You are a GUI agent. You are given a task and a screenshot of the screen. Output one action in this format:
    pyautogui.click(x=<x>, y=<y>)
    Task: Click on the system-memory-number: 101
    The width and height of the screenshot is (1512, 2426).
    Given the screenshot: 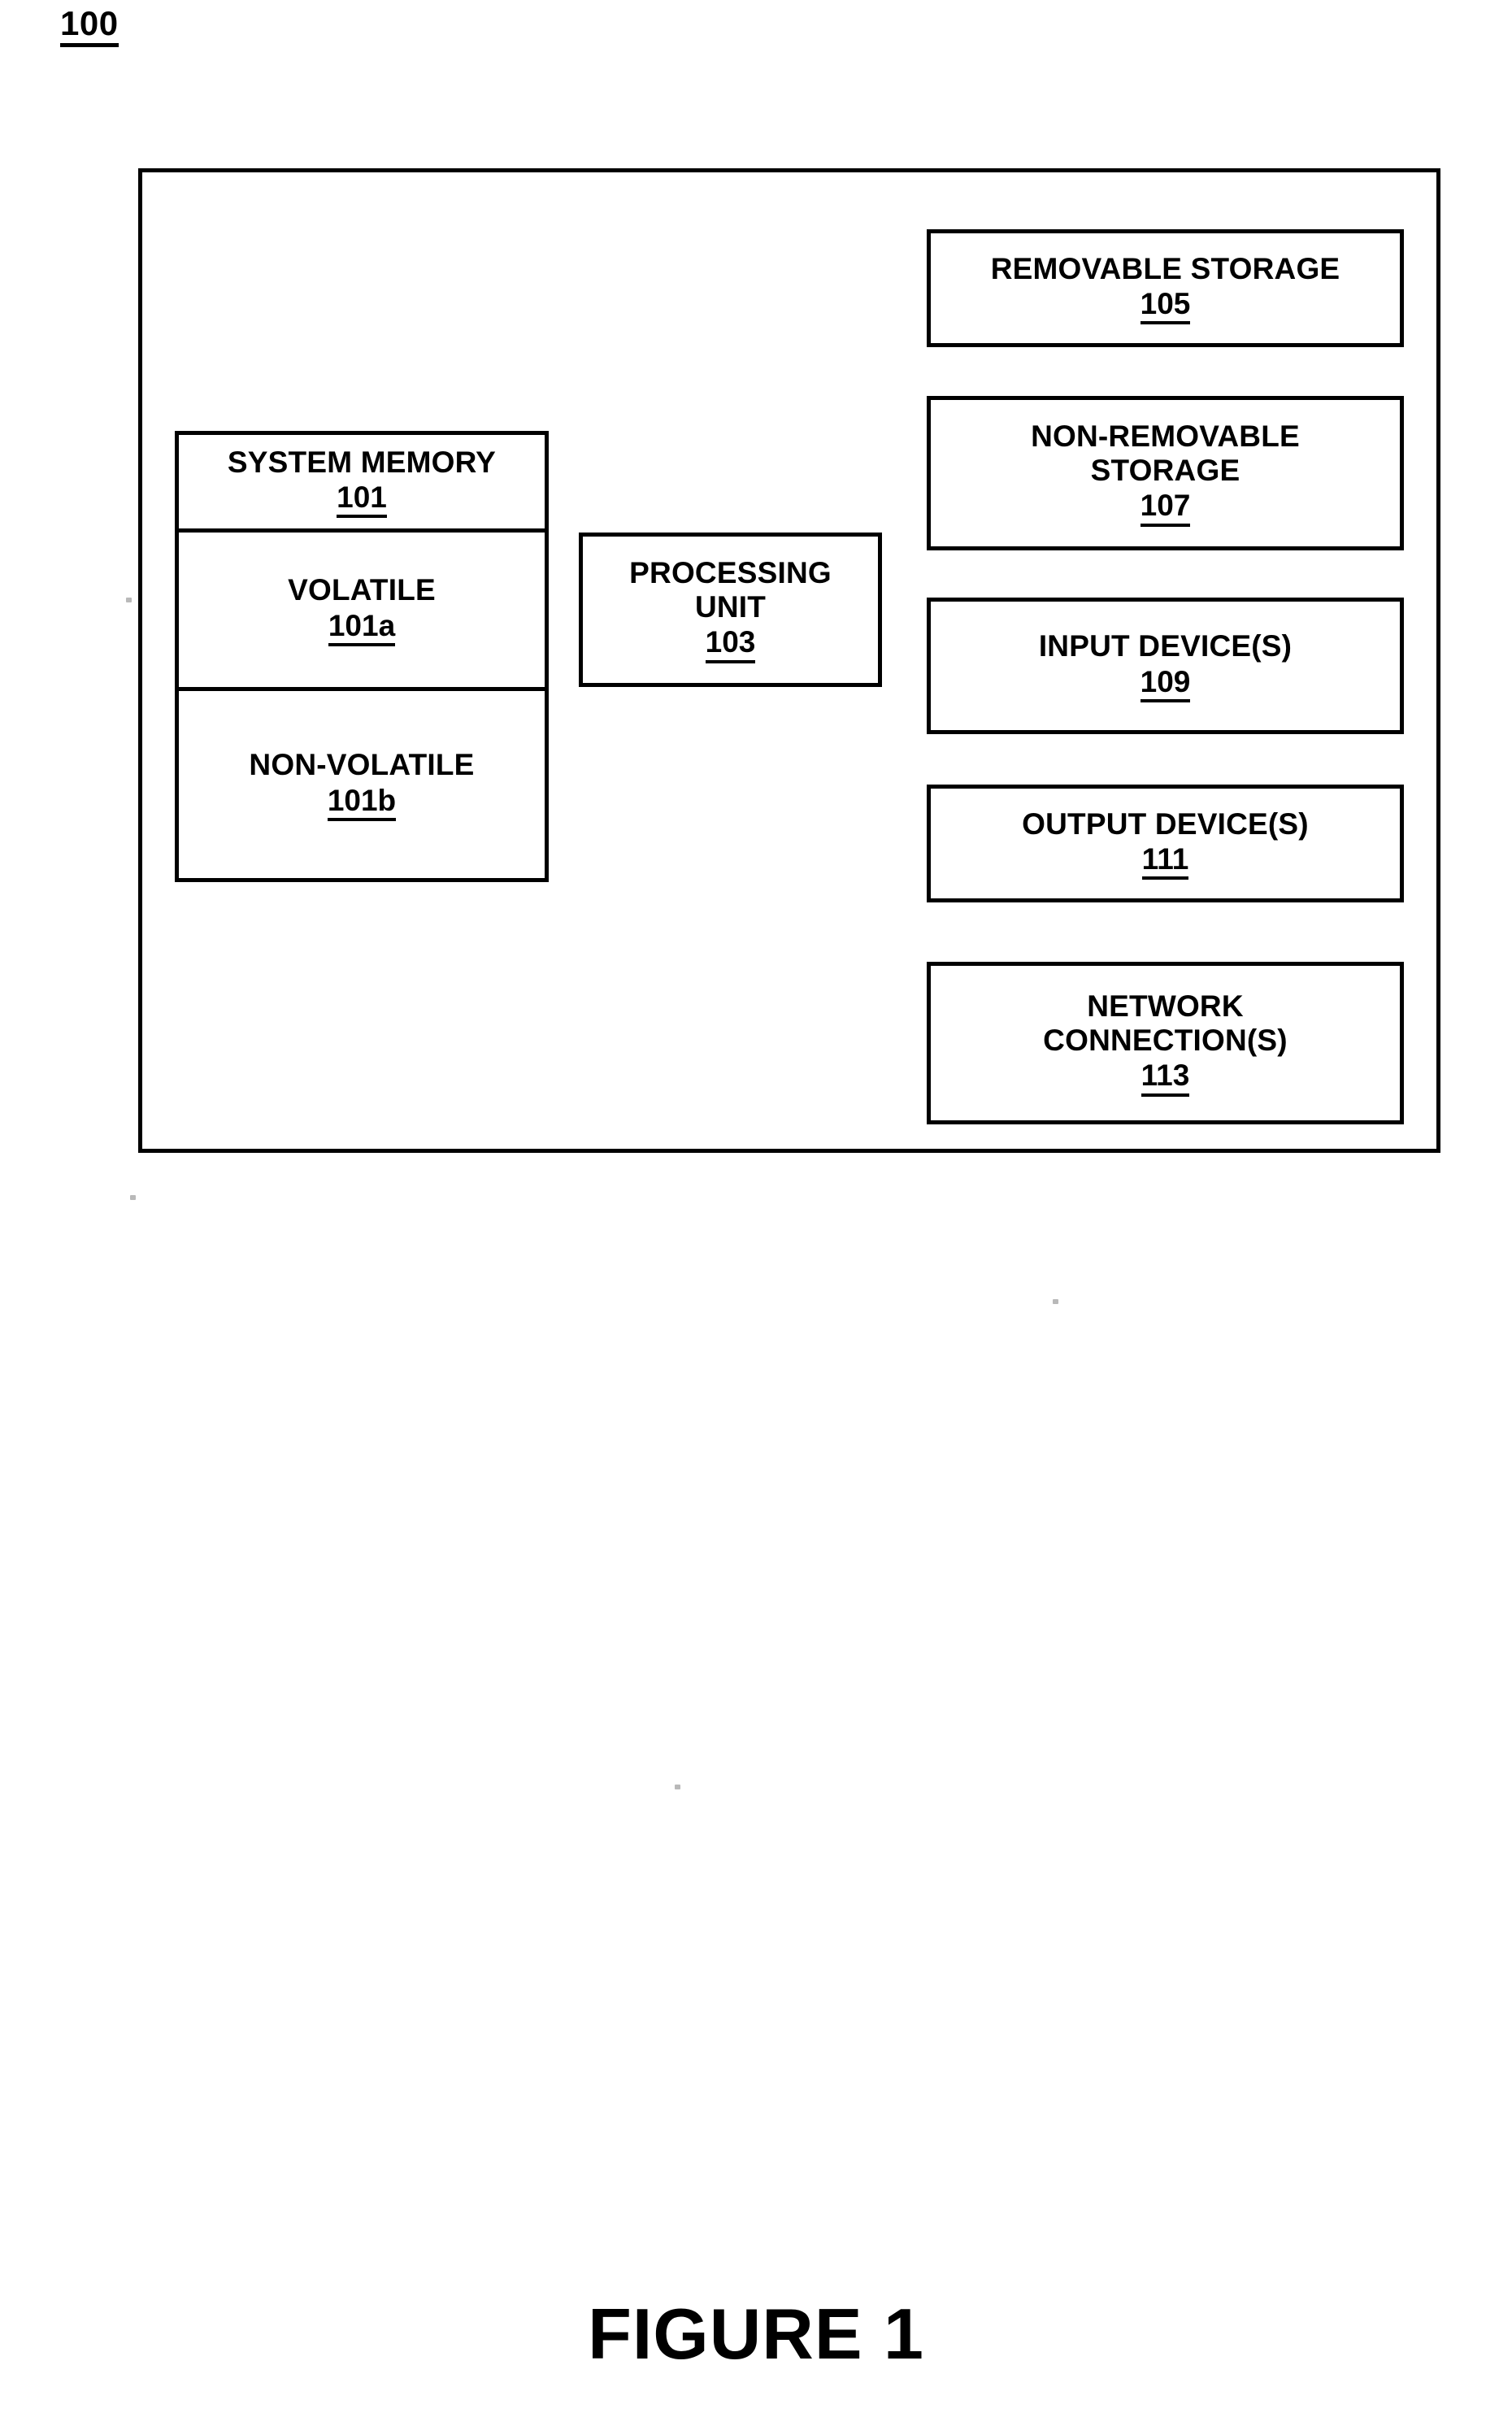 What is the action you would take?
    pyautogui.click(x=362, y=500)
    